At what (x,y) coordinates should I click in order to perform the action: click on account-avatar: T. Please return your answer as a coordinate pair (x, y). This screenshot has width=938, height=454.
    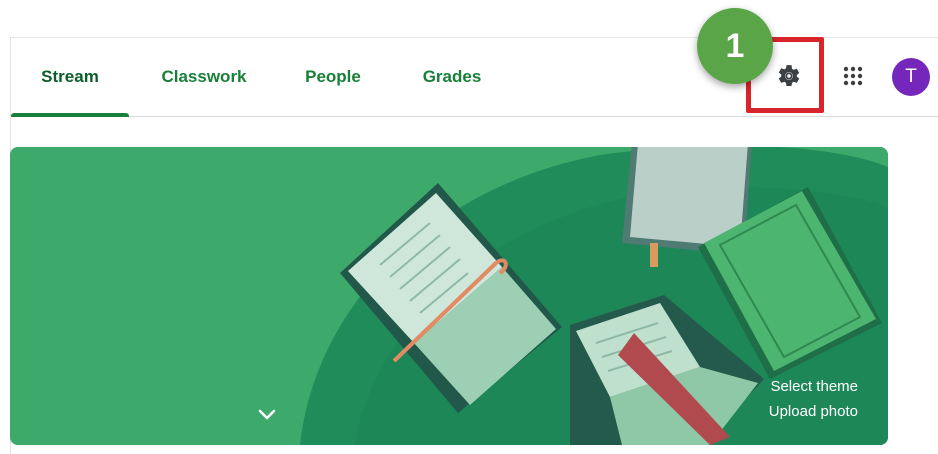
    Looking at the image, I should click on (911, 77).